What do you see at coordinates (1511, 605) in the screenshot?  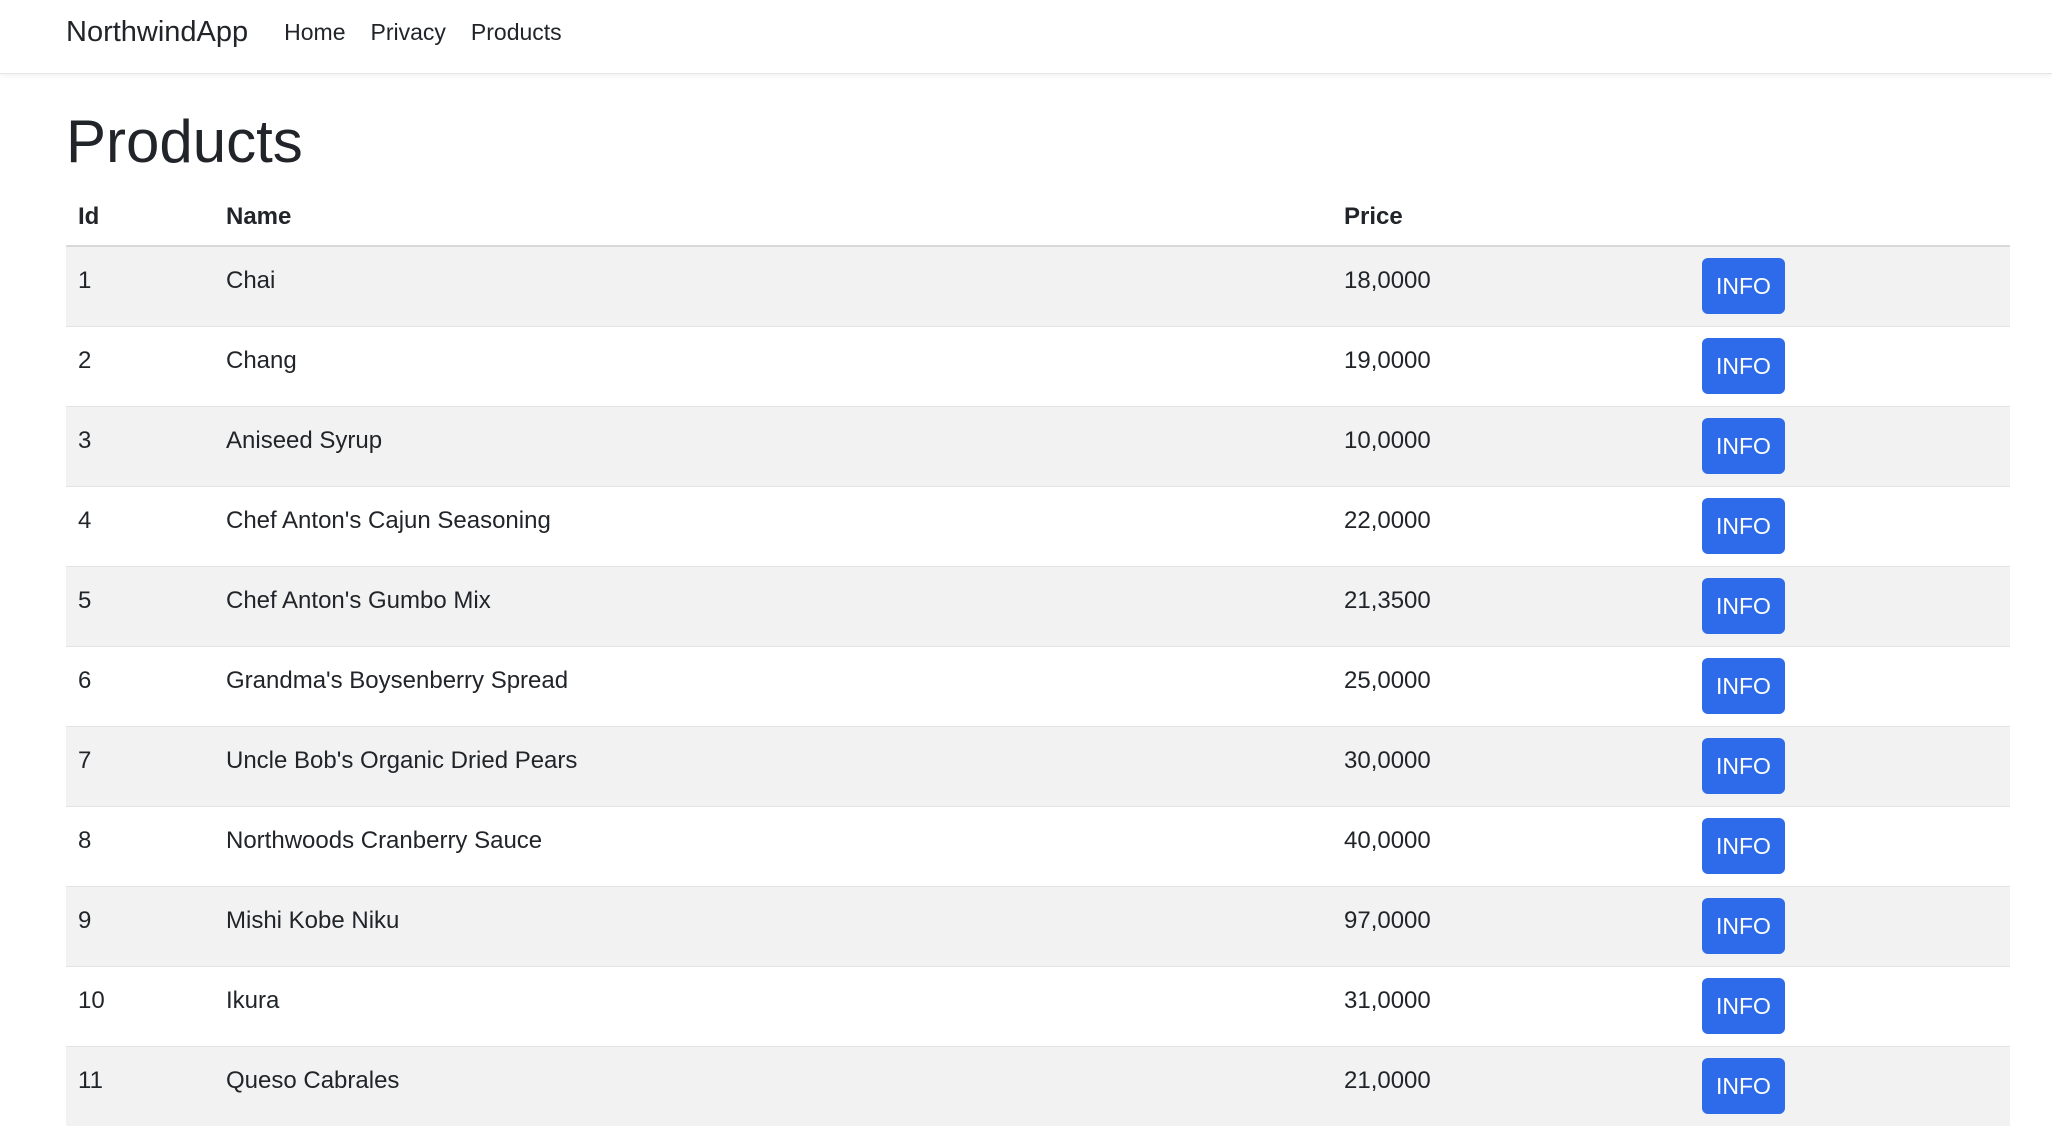 I see `cell-price: 21,3500` at bounding box center [1511, 605].